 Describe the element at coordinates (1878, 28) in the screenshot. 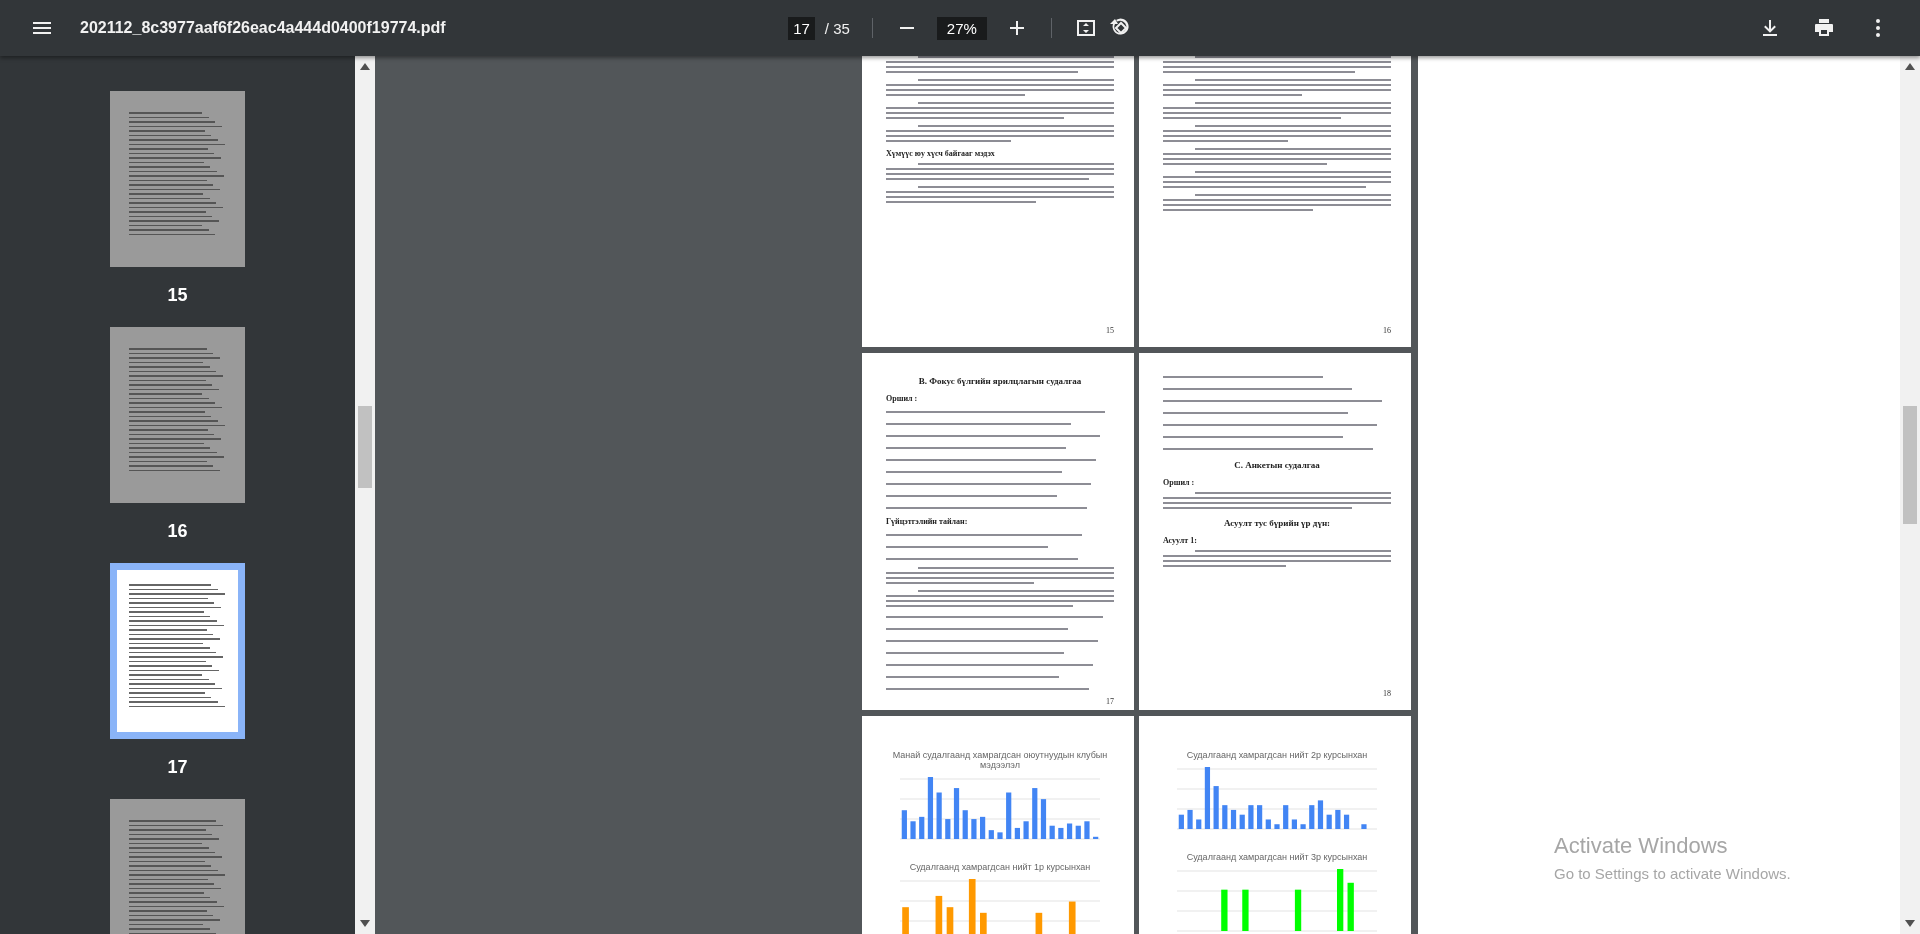

I see `more-icon` at that location.